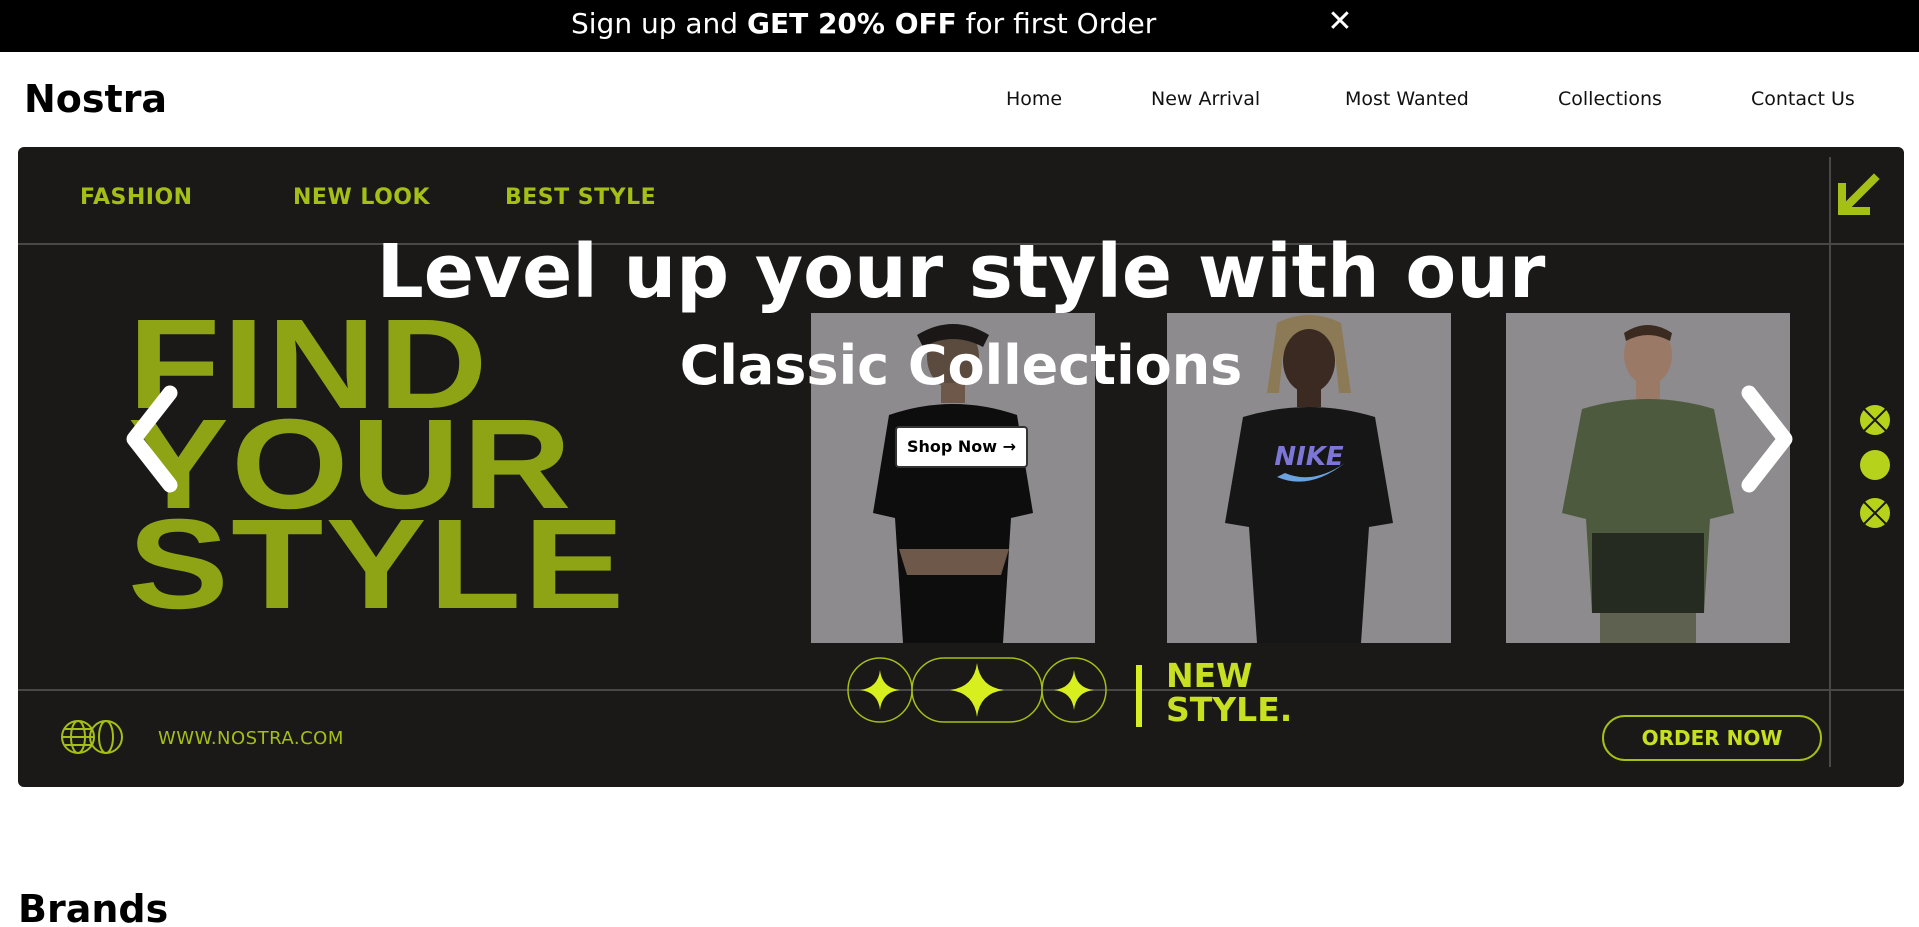 The height and width of the screenshot is (927, 1919). I want to click on new-style-line-2: STYLE., so click(1229, 709).